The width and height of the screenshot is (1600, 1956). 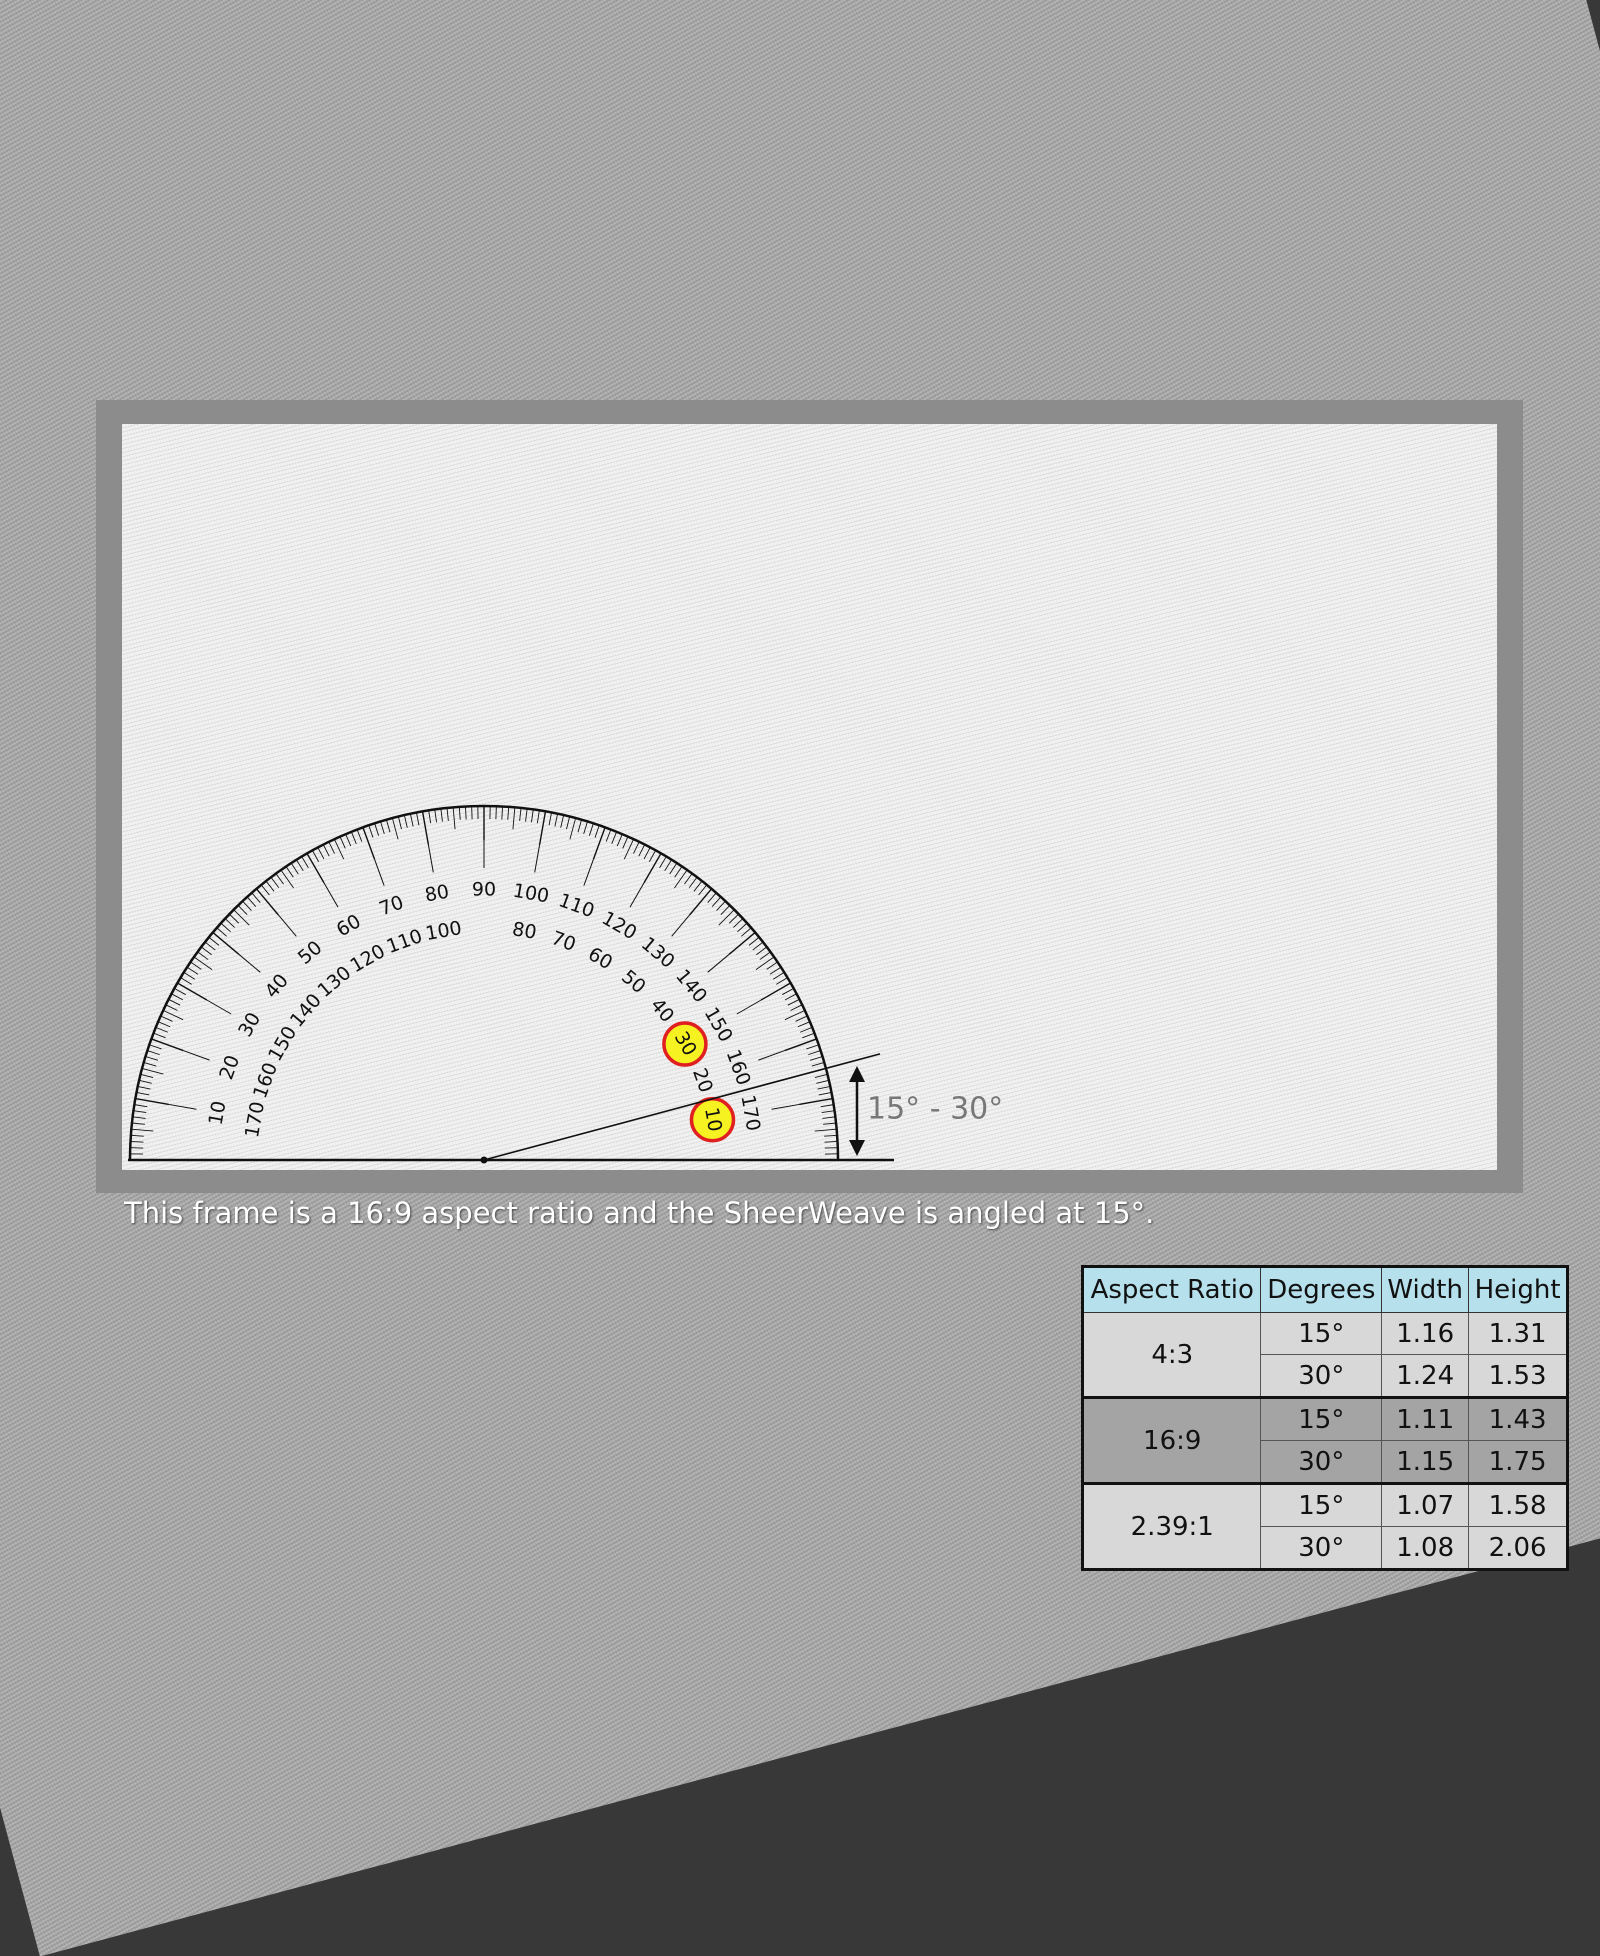 I want to click on width-cell: 1.08, so click(x=1425, y=1548).